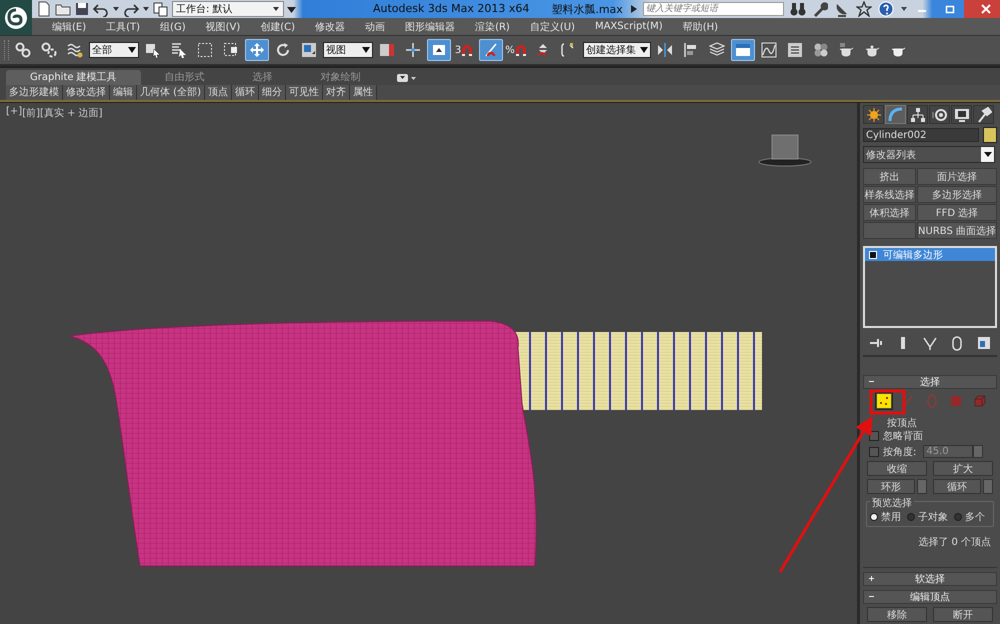 Image resolution: width=1000 pixels, height=624 pixels. I want to click on selection-button: 扩大, so click(963, 468).